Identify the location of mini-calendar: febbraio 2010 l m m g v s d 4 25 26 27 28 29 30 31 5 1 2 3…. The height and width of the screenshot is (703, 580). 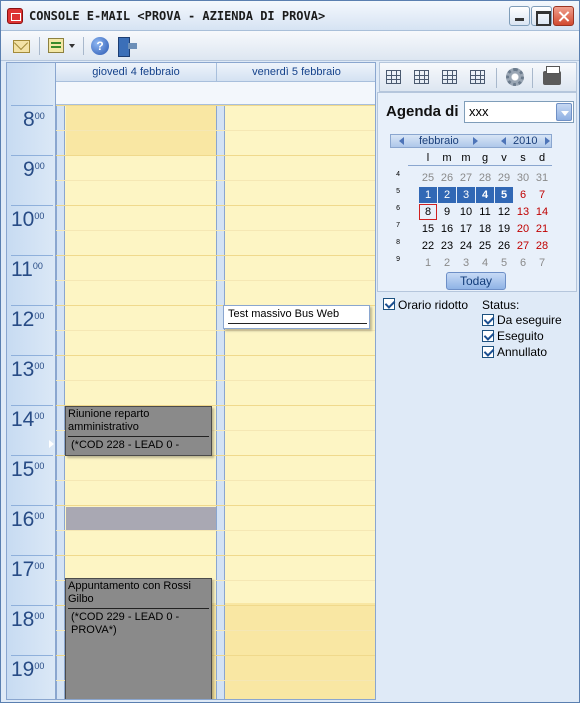
(471, 201).